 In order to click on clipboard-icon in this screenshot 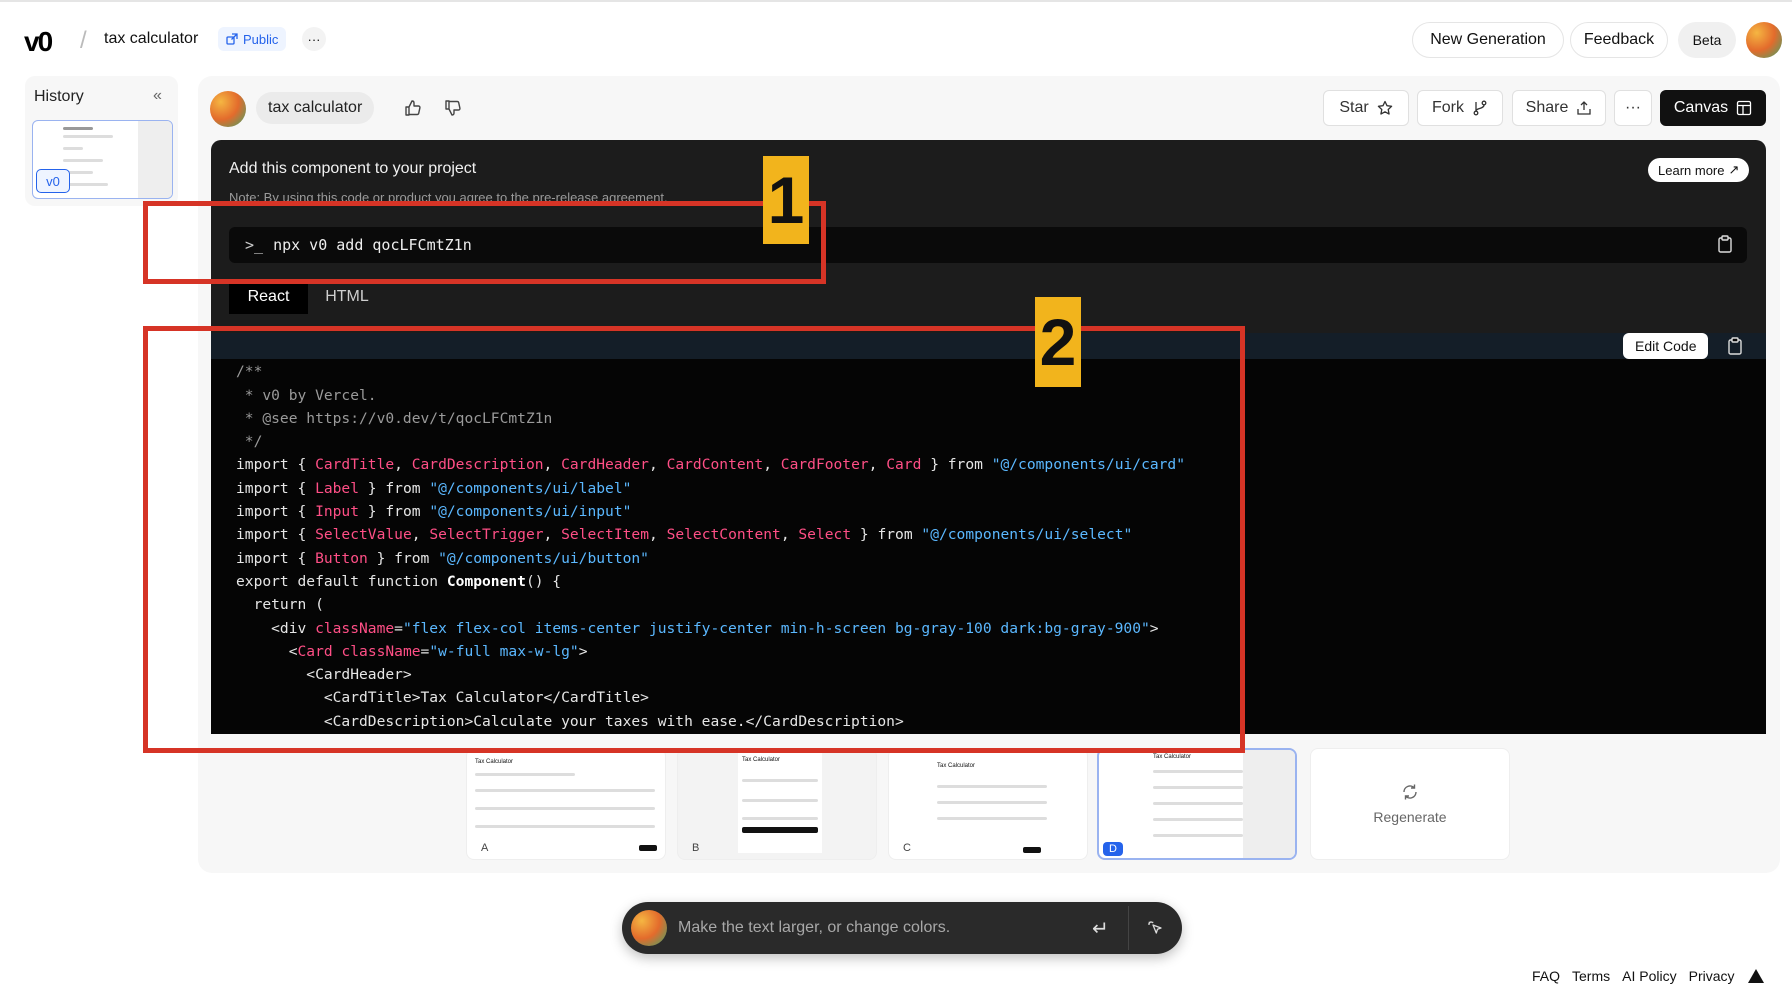, I will do `click(1725, 244)`.